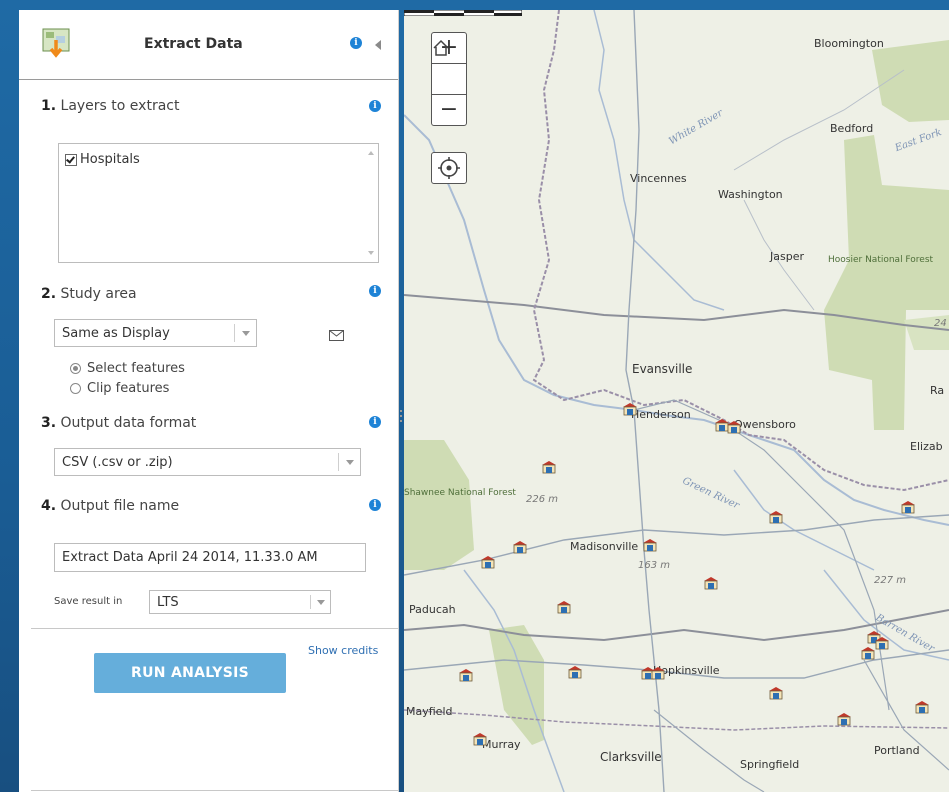  What do you see at coordinates (75, 368) in the screenshot?
I see `radio-selected-icon` at bounding box center [75, 368].